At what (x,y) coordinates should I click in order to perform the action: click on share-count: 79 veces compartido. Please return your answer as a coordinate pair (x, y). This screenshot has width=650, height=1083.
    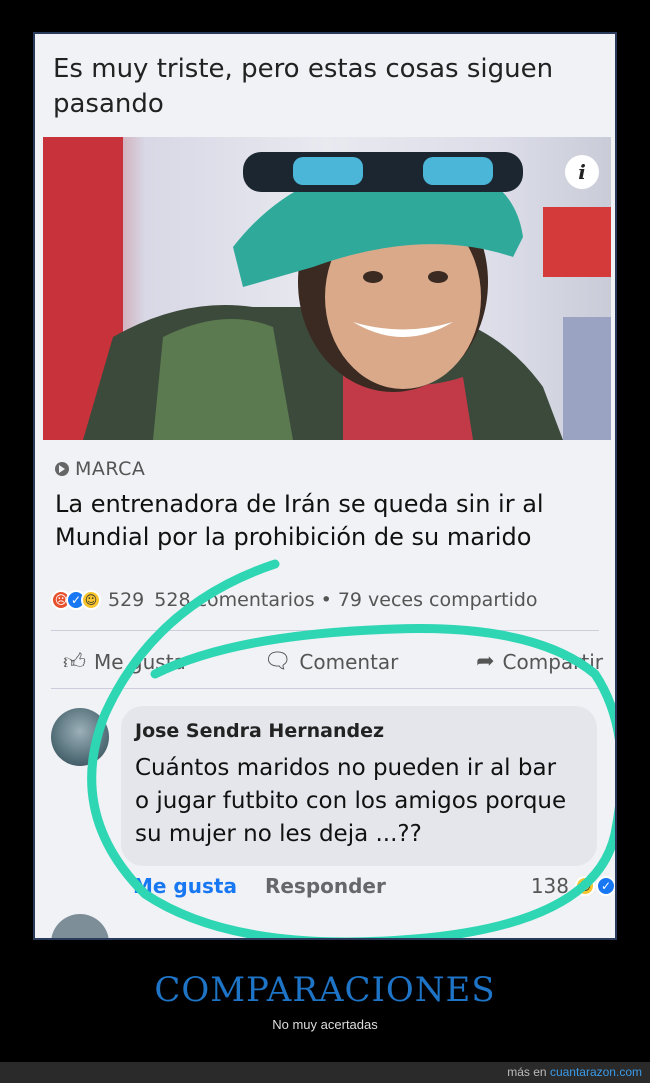
    Looking at the image, I should click on (438, 600).